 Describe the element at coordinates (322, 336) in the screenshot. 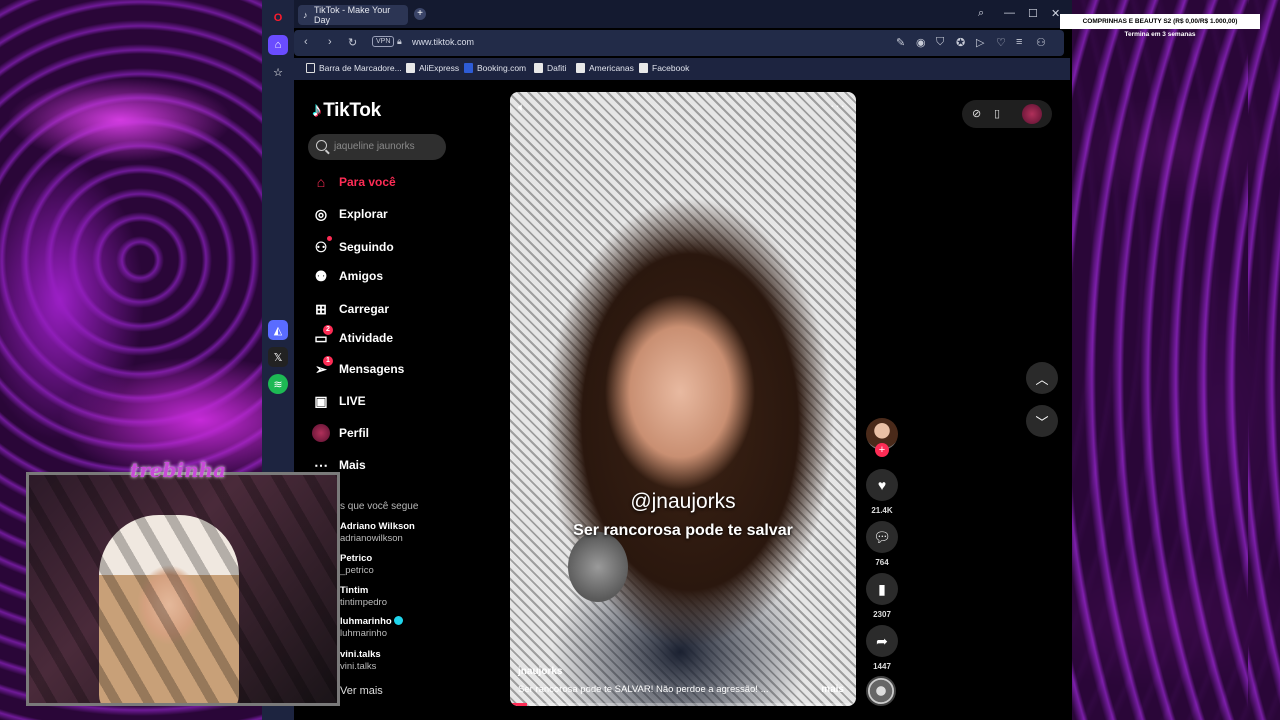

I see `activity-icon: ▭ 2` at that location.